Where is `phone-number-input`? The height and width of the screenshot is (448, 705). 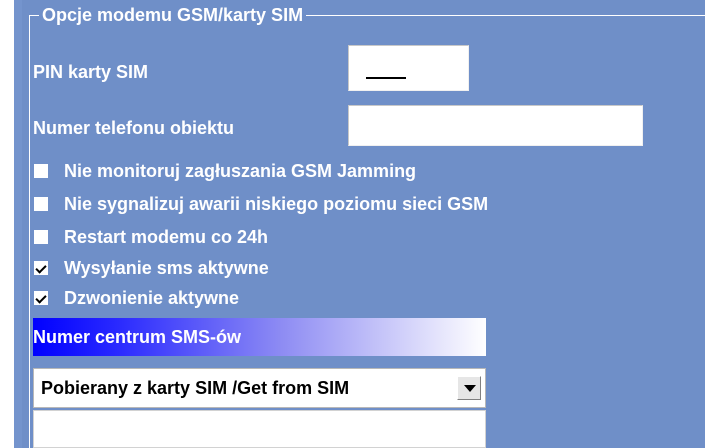 phone-number-input is located at coordinates (495, 125).